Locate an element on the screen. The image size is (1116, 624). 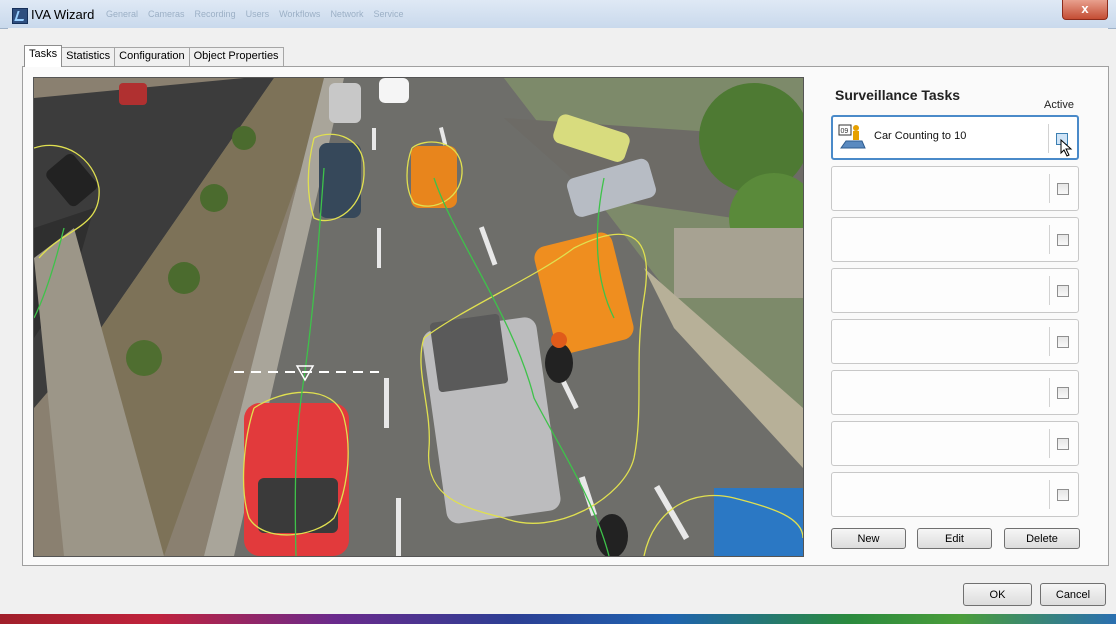
svg-text: 09 is located at coordinates (845, 131).